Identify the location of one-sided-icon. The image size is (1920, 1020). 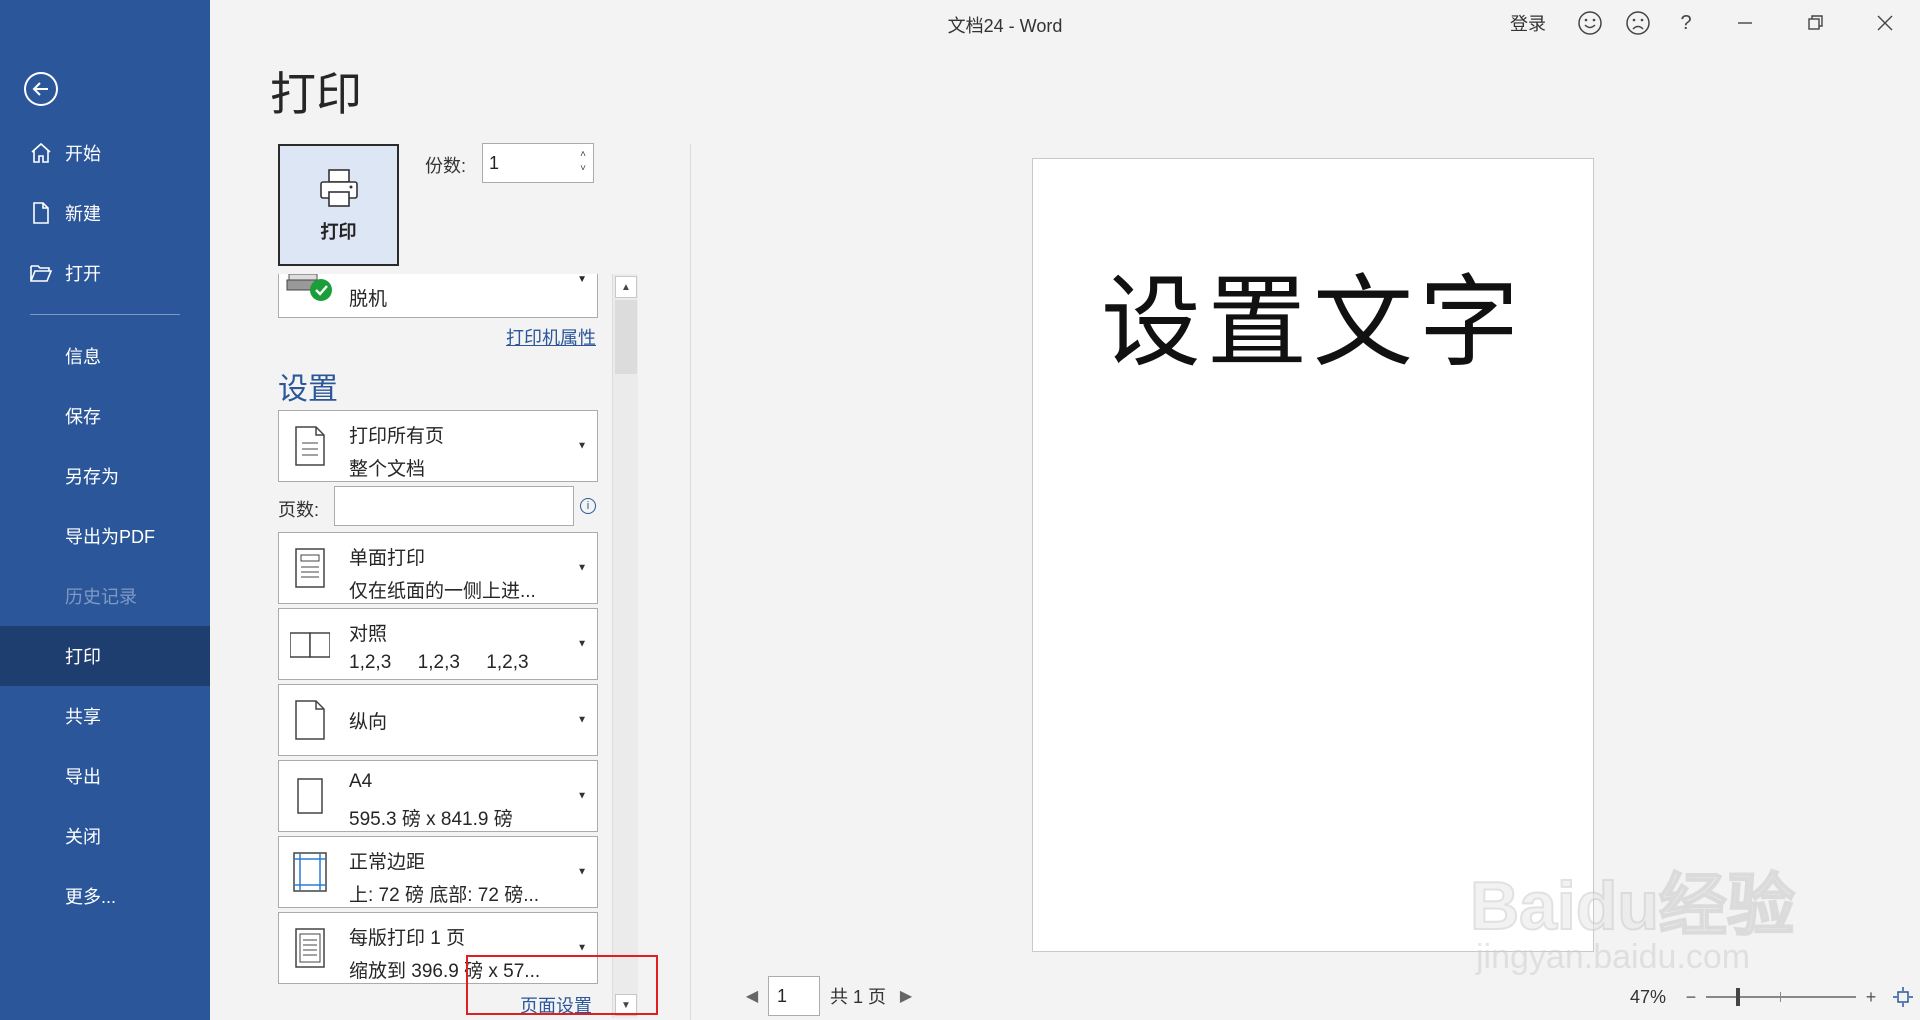
(310, 568).